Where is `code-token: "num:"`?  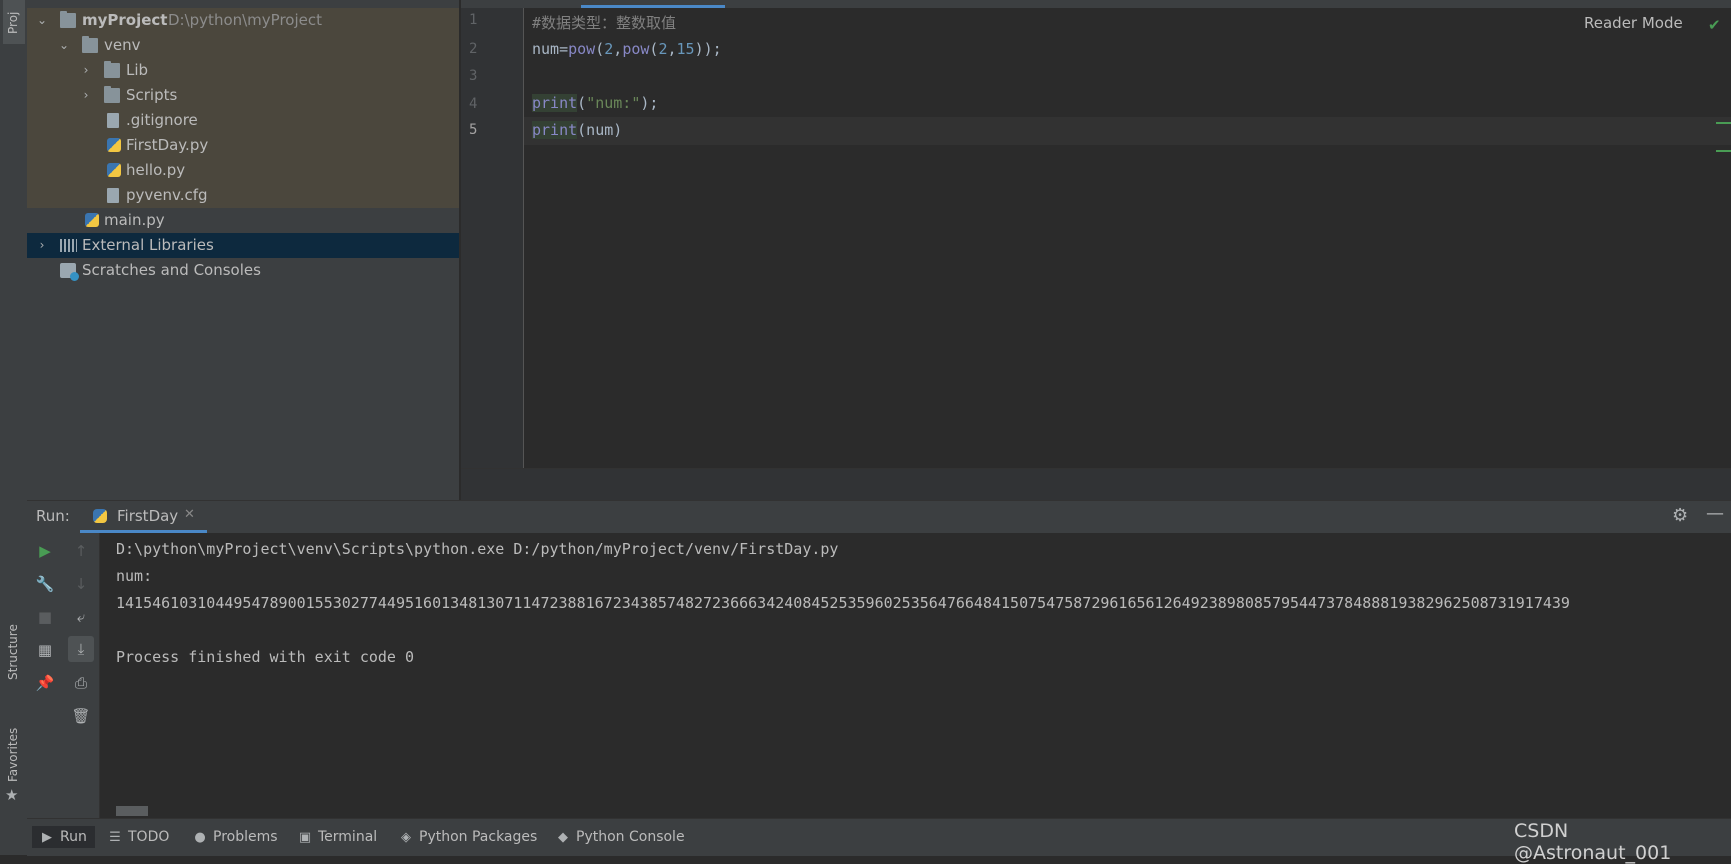 code-token: "num:" is located at coordinates (613, 103).